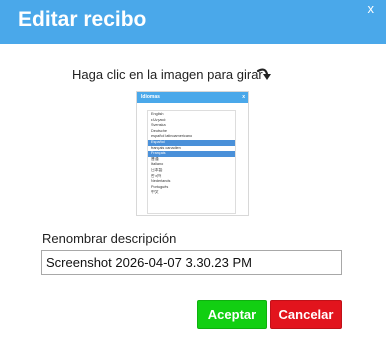 The image size is (386, 359). Describe the element at coordinates (232, 314) in the screenshot. I see `accept-button: Aceptar` at that location.